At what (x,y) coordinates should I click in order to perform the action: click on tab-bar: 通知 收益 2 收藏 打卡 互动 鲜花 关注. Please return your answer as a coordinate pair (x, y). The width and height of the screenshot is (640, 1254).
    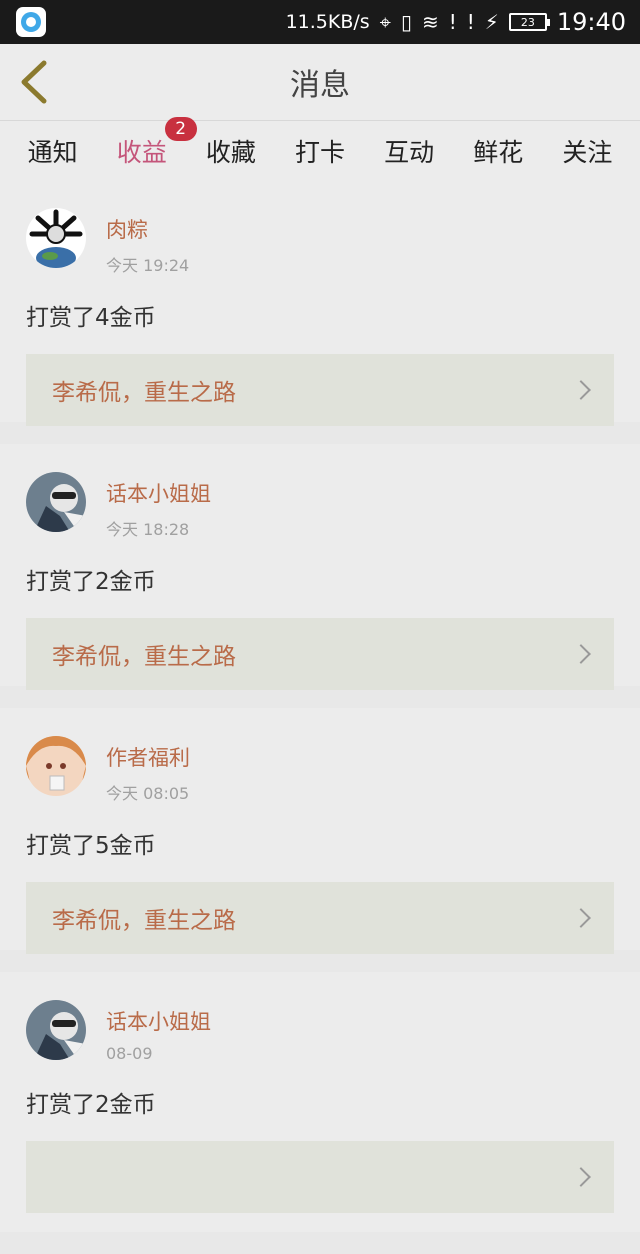
    Looking at the image, I should click on (320, 149).